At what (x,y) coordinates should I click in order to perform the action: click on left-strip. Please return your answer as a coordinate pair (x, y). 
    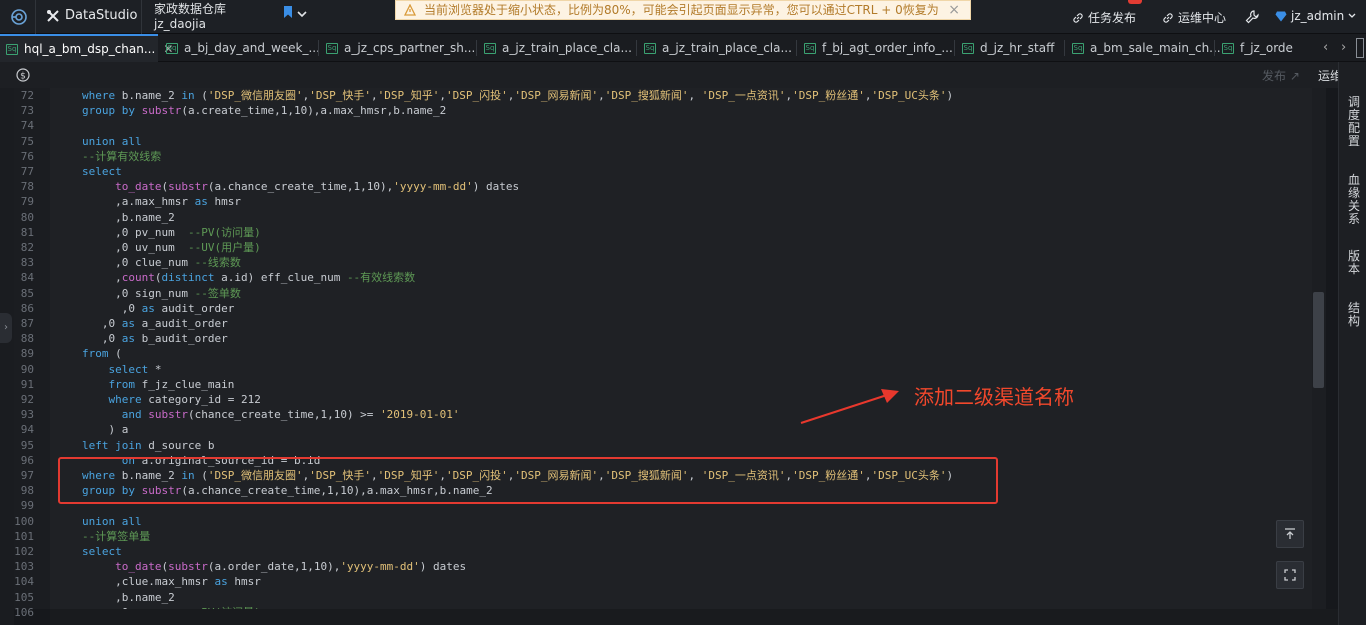
    Looking at the image, I should click on (7, 356).